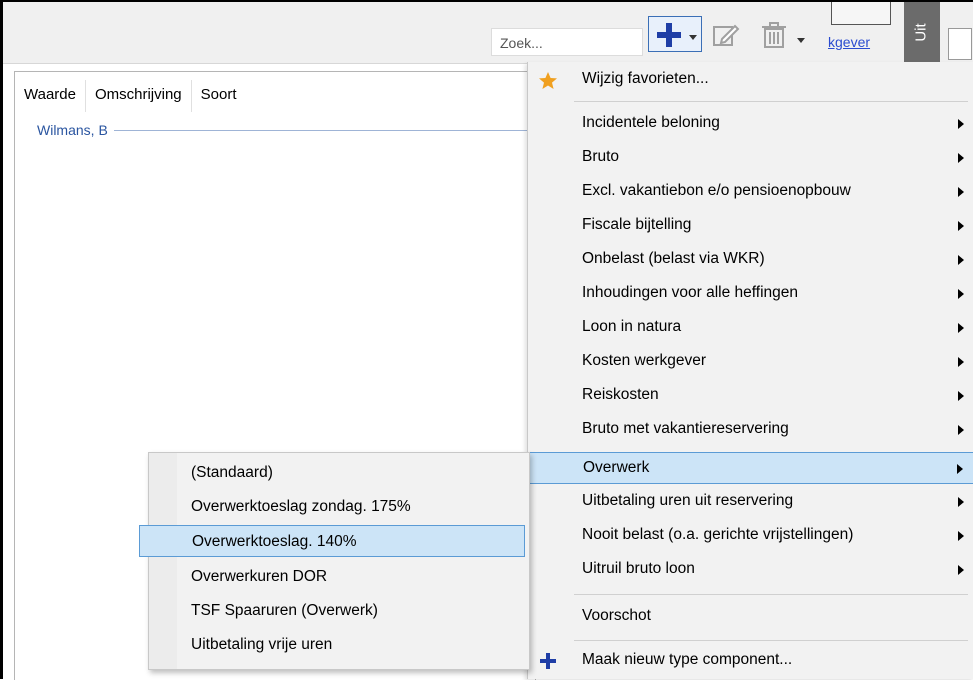 This screenshot has width=973, height=680. I want to click on menu-item-label: Uitbetaling uren uit reservering, so click(688, 500).